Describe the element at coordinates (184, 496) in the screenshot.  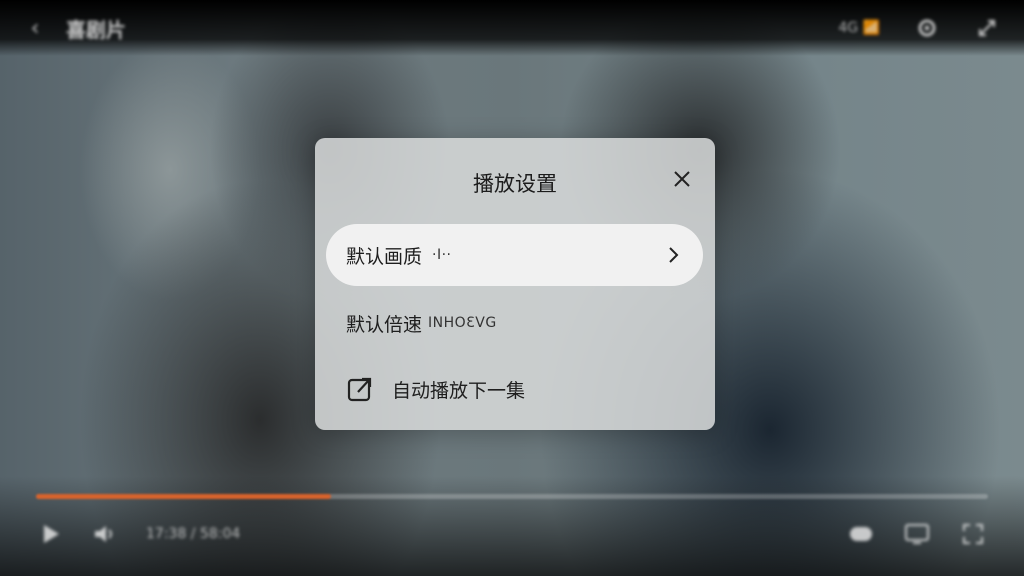
I see `progress-fill` at that location.